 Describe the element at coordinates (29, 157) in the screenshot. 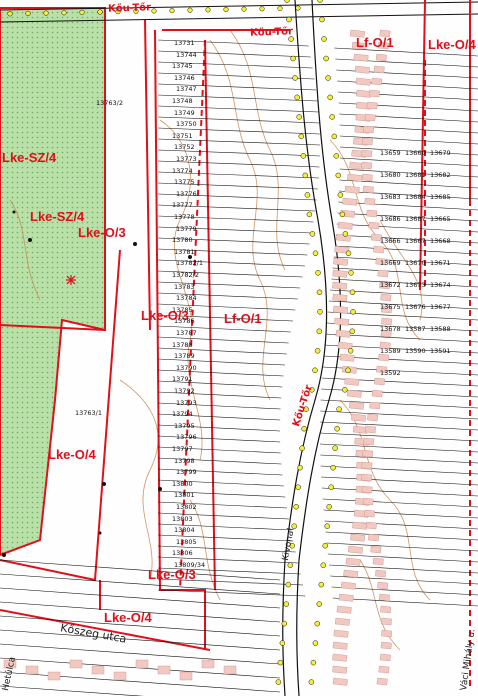

I see `zone-label-lke-sz-4-a: Lke-SZ/4` at that location.